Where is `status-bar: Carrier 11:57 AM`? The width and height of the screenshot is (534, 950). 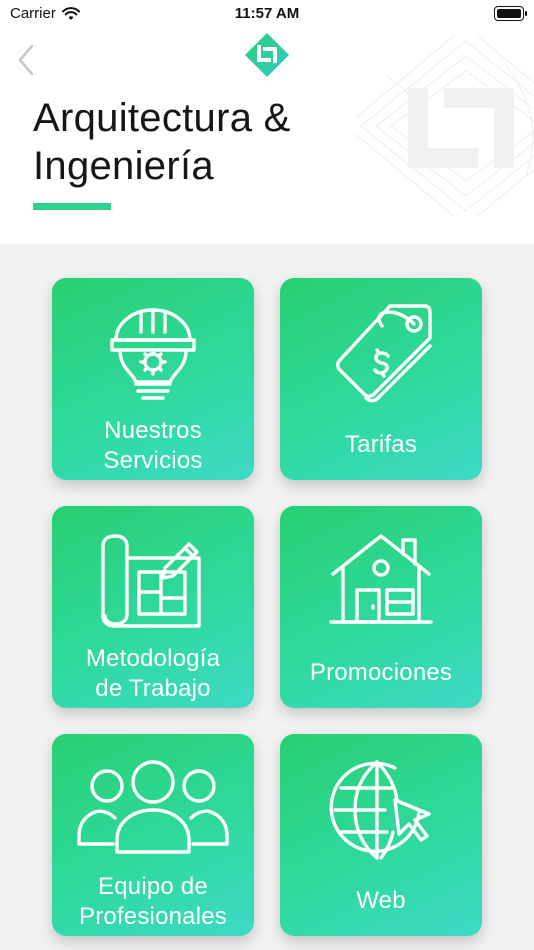 status-bar: Carrier 11:57 AM is located at coordinates (267, 14).